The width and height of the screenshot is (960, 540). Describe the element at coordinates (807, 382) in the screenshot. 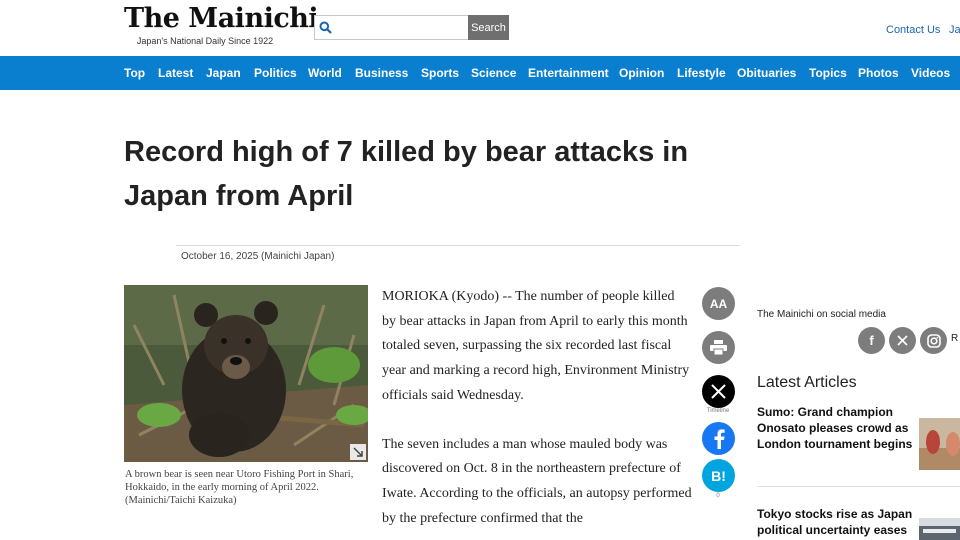

I see `latest-articles-title: Latest Articles` at that location.